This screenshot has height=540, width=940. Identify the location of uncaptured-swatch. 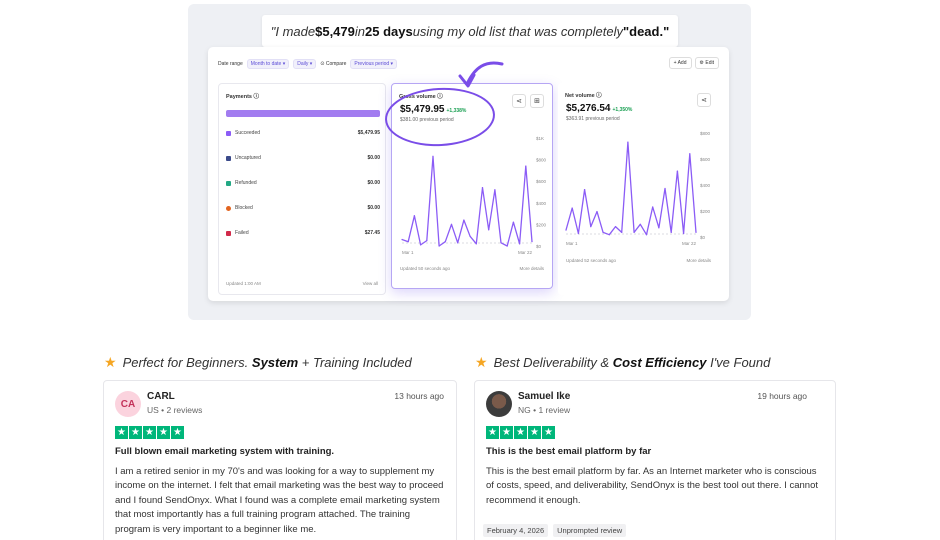
(228, 158).